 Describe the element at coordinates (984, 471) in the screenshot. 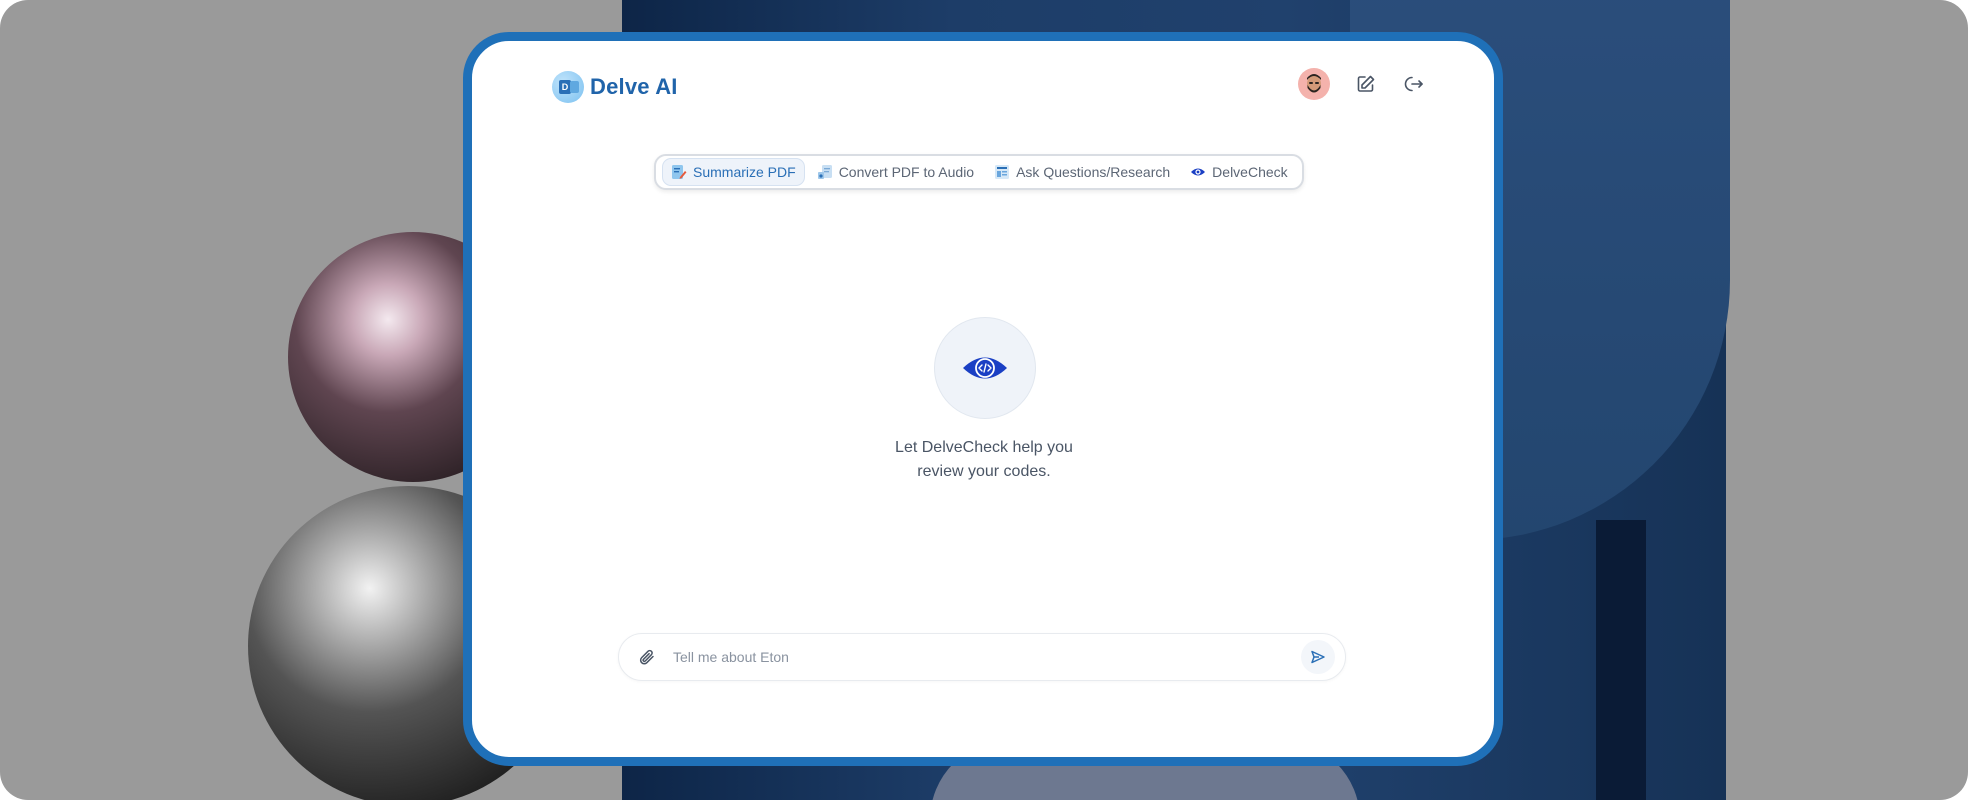

I see `hero-line-2: review your codes.` at that location.